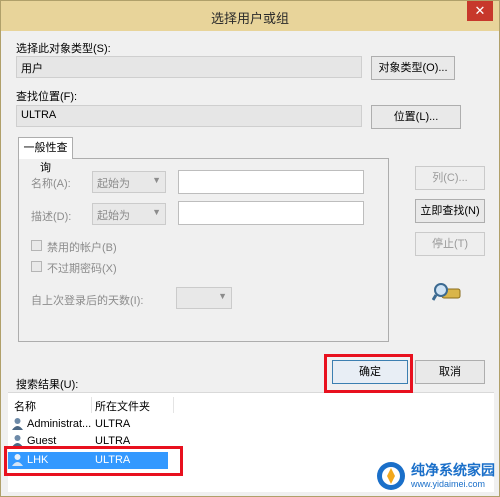 The image size is (500, 497). I want to click on description-mode-value: 起始为, so click(113, 216).